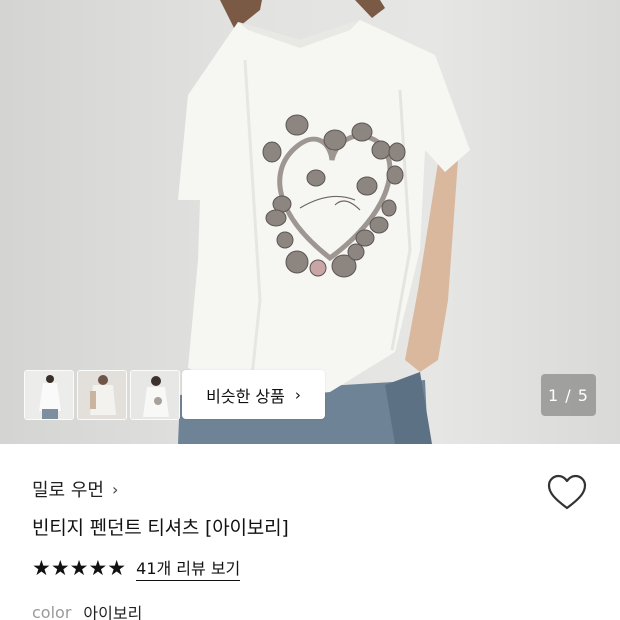 The width and height of the screenshot is (620, 620). Describe the element at coordinates (568, 395) in the screenshot. I see `image-page-counter: 1 / 5` at that location.